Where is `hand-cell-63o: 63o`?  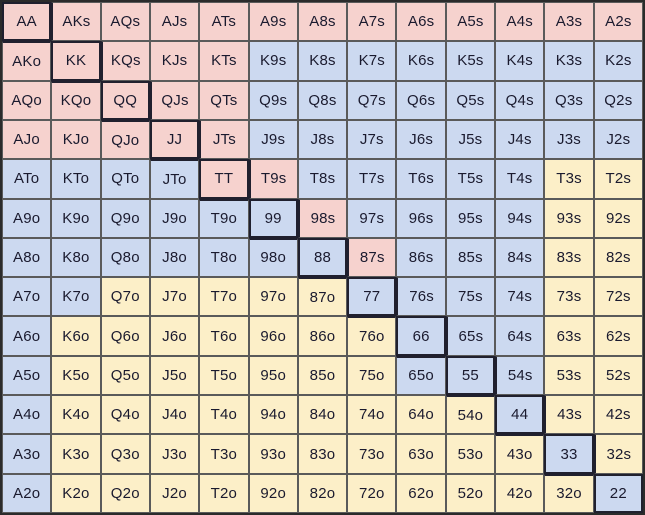 hand-cell-63o: 63o is located at coordinates (421, 454).